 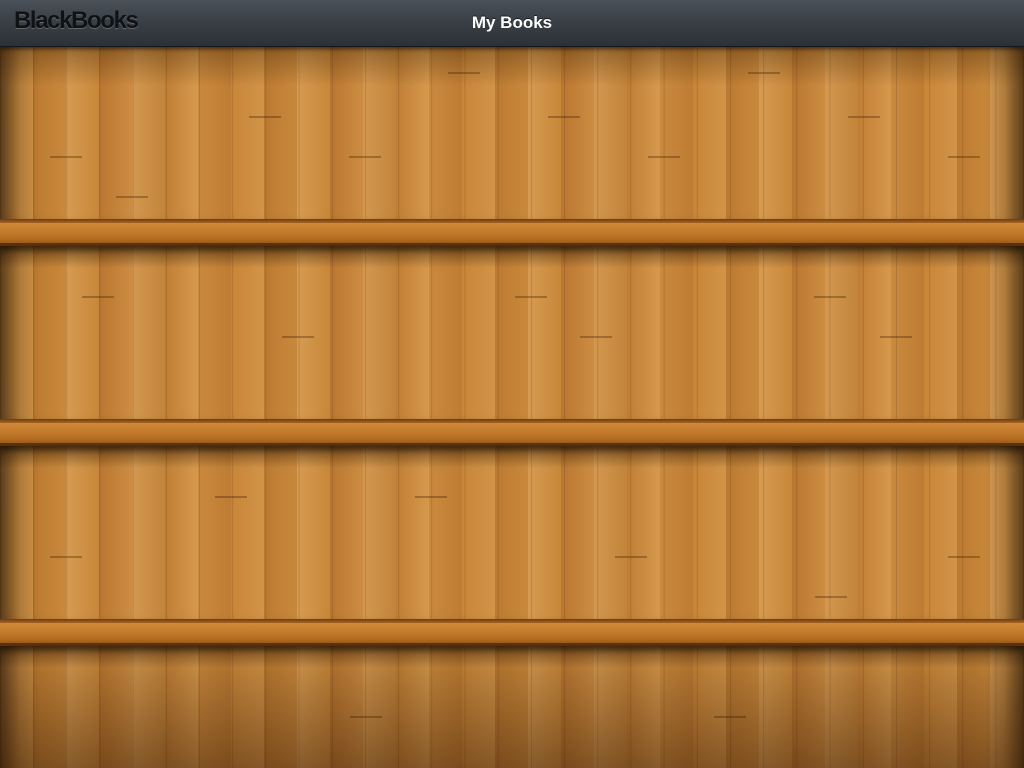 What do you see at coordinates (76, 21) in the screenshot?
I see `brand-logo: BlackBooks` at bounding box center [76, 21].